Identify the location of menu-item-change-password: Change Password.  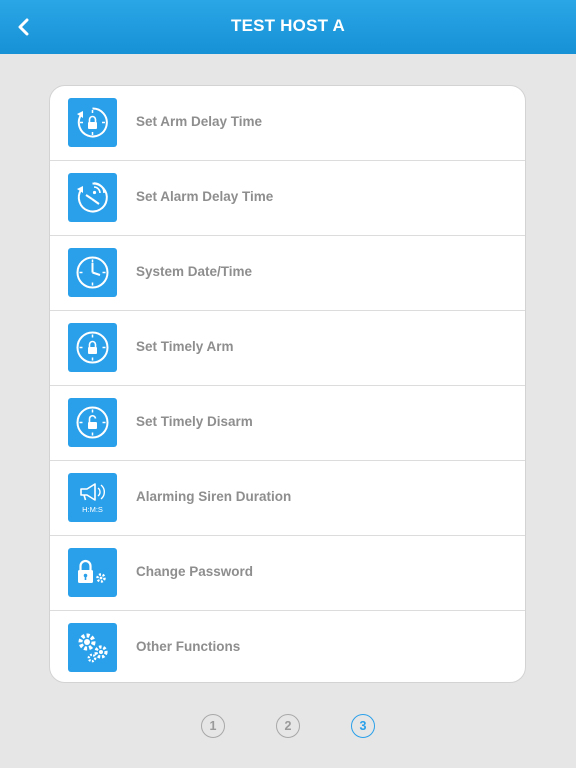
(287, 573).